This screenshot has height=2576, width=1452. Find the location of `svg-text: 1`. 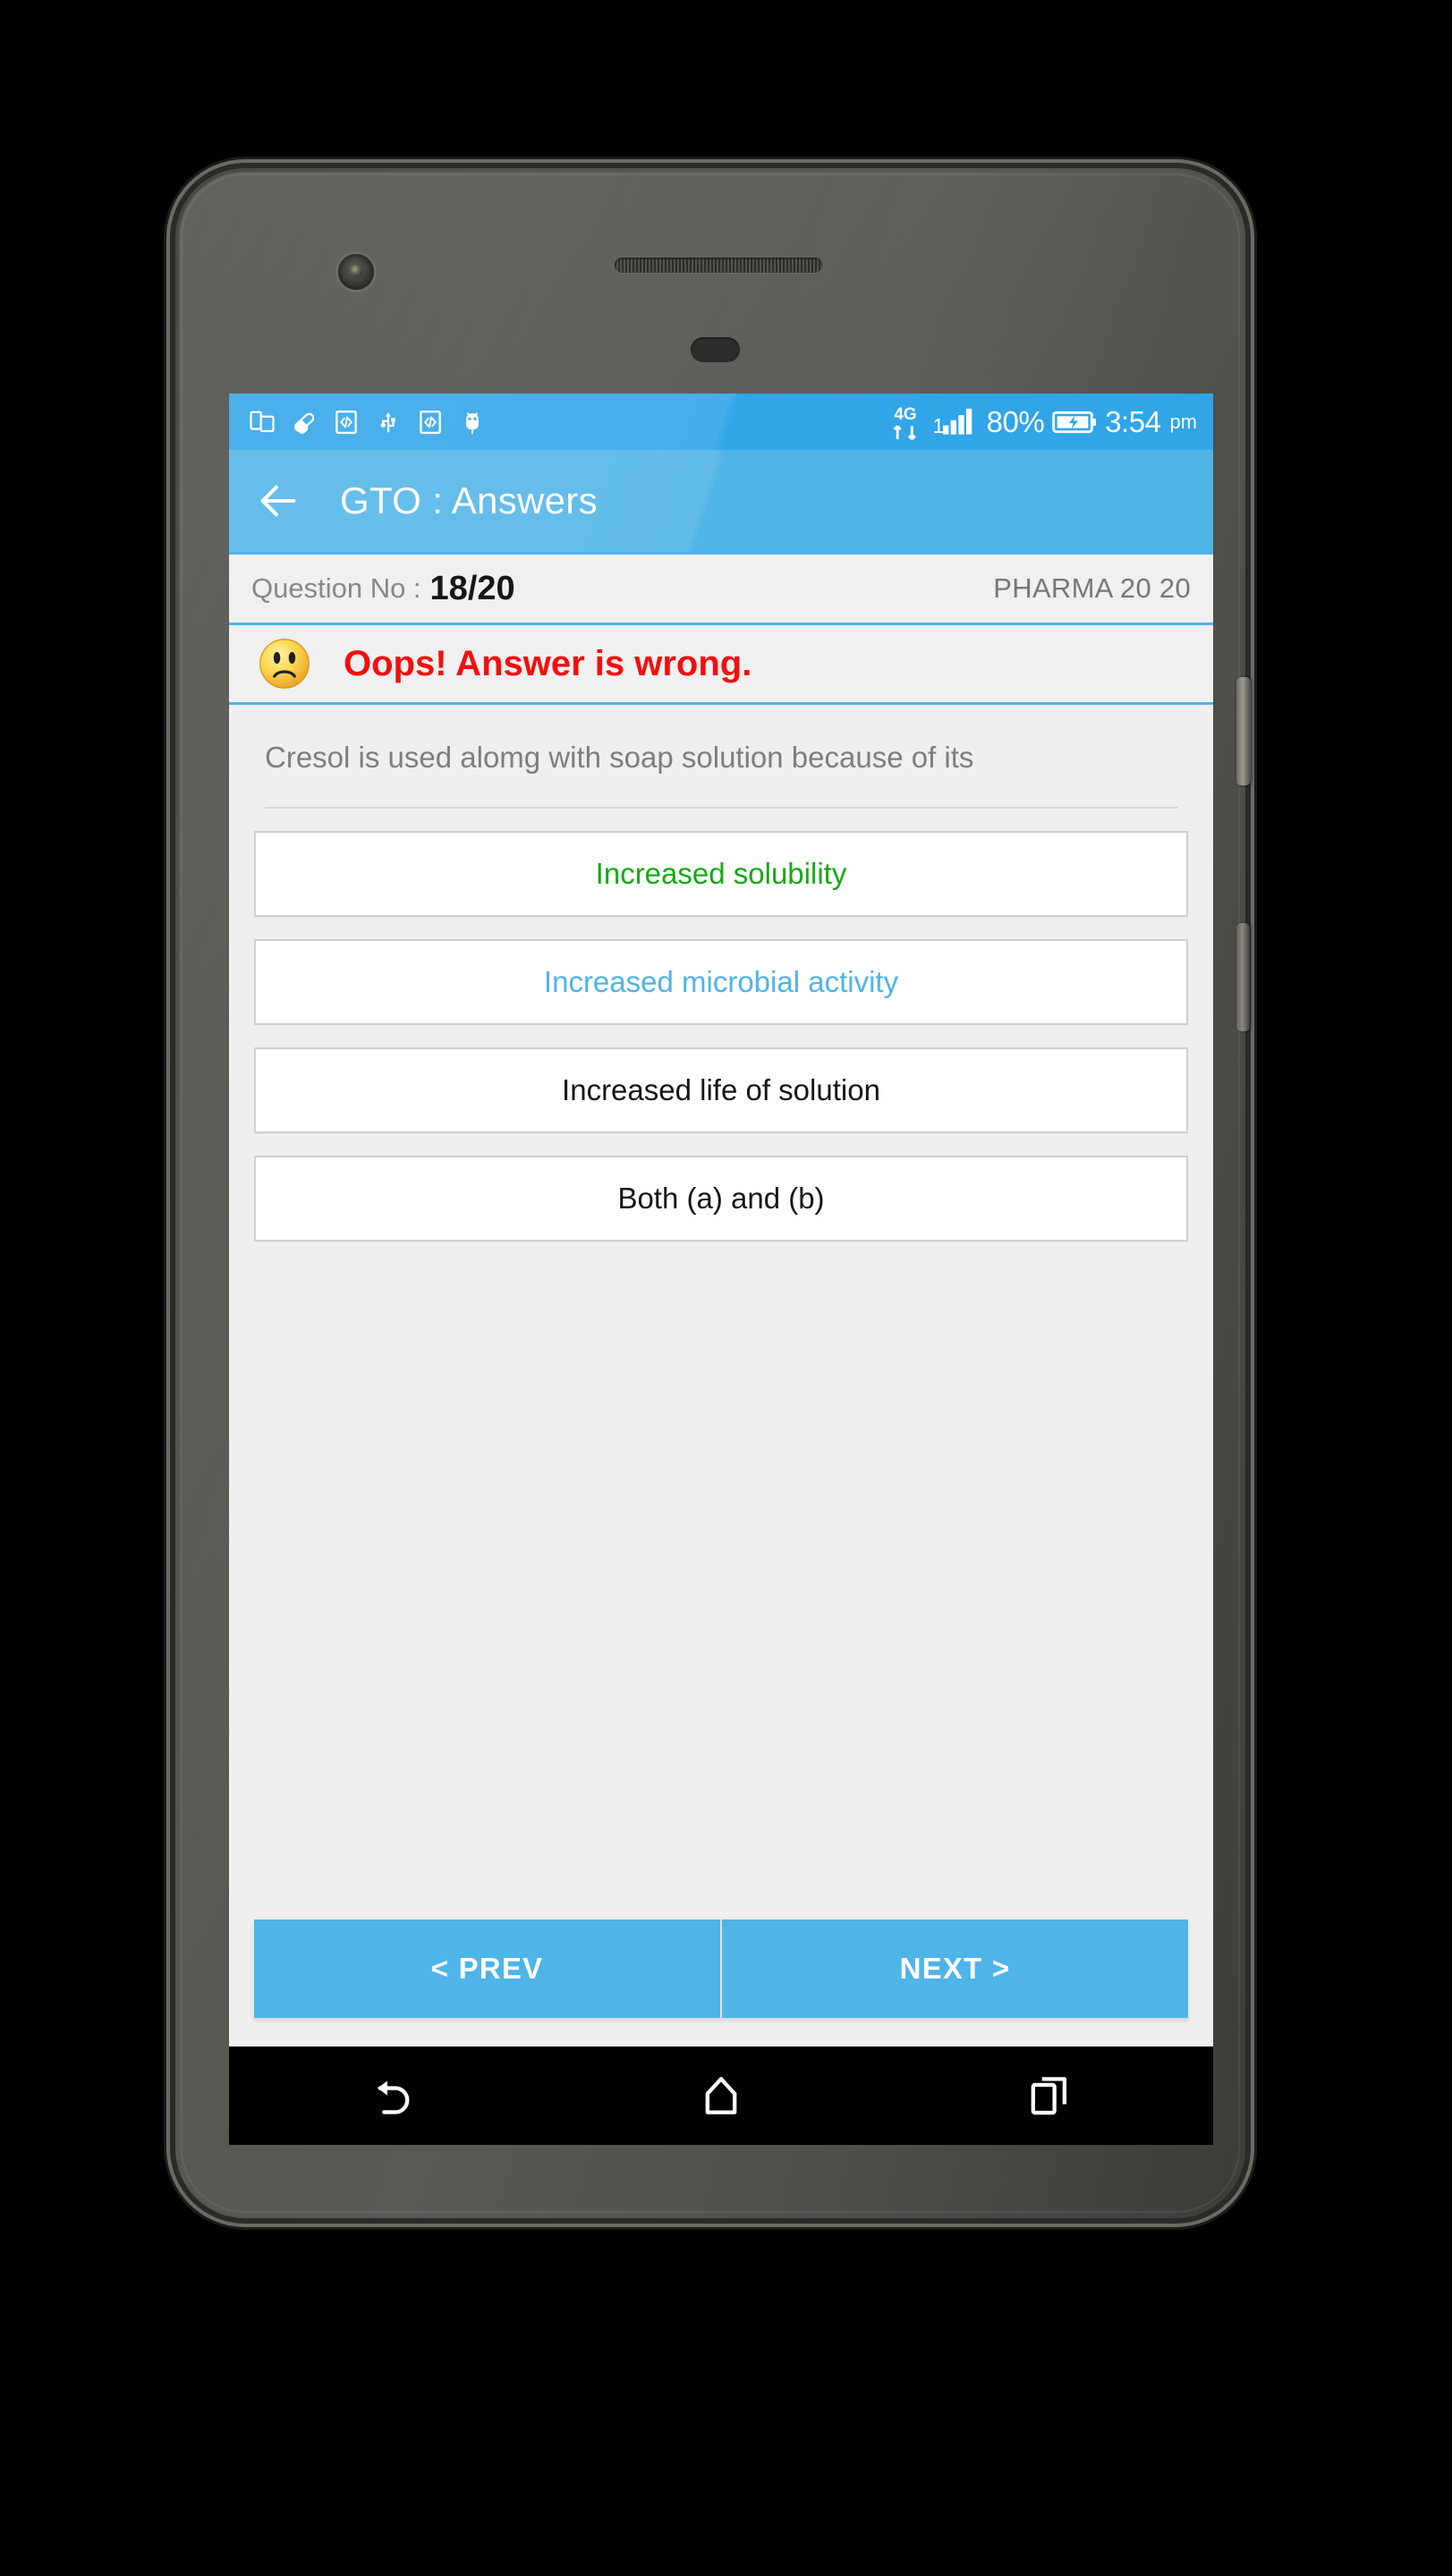

svg-text: 1 is located at coordinates (938, 425).